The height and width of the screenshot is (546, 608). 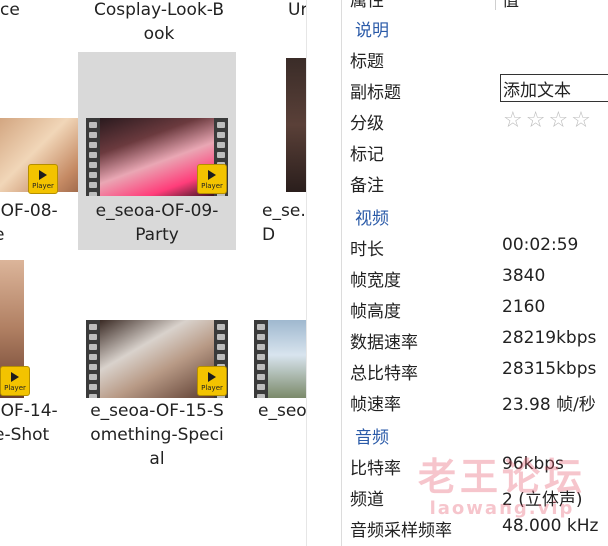 What do you see at coordinates (375, 281) in the screenshot?
I see `frame-width-label: 帧宽度` at bounding box center [375, 281].